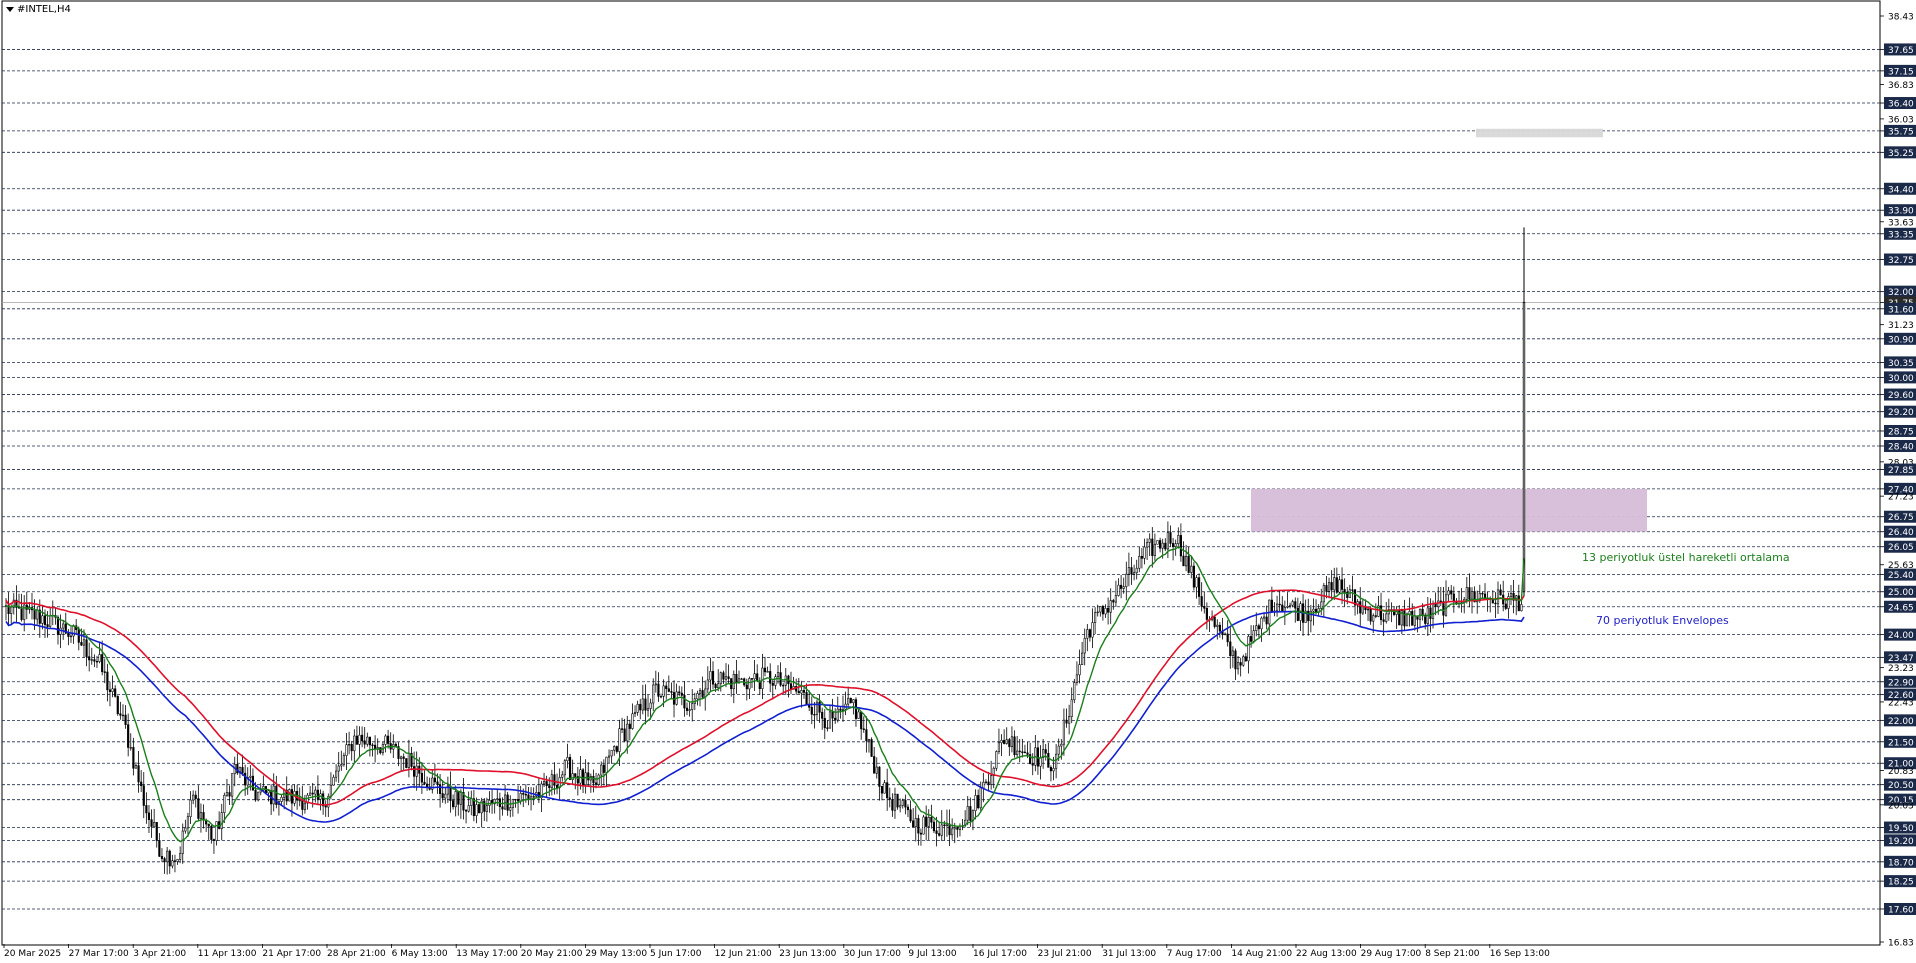 This screenshot has width=1916, height=963. What do you see at coordinates (38, 9) in the screenshot?
I see `symbol-title: #INTEL,H4` at bounding box center [38, 9].